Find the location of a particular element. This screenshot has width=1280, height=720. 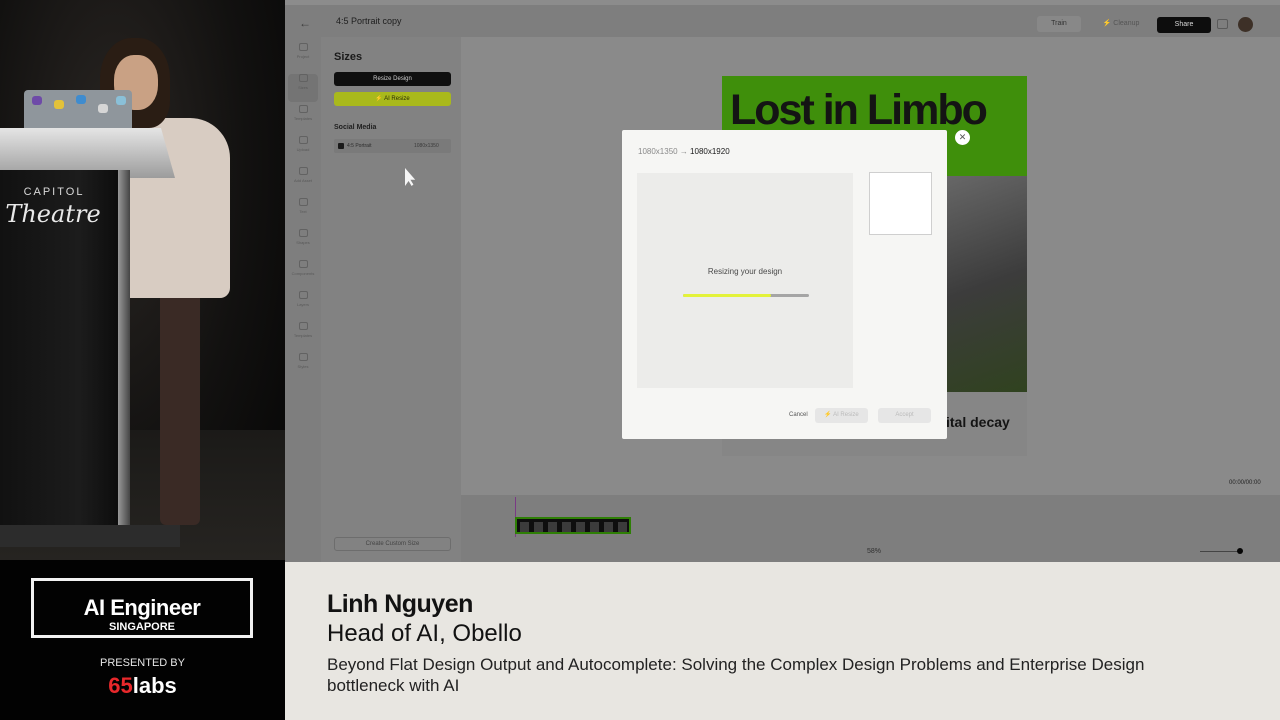

event-name: AI Engineer is located at coordinates (142, 607).